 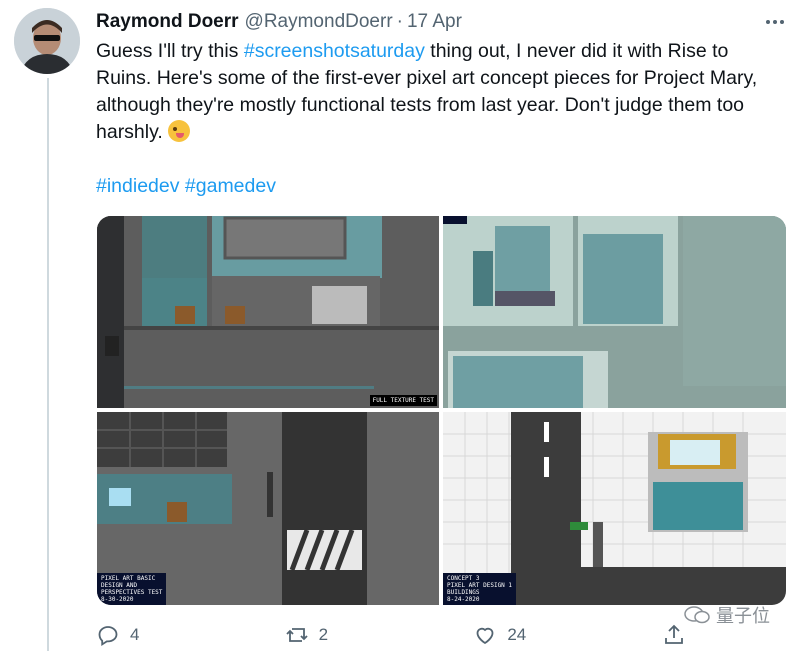 What do you see at coordinates (319, 22) in the screenshot?
I see `author-handle: @RaymondDoerr` at bounding box center [319, 22].